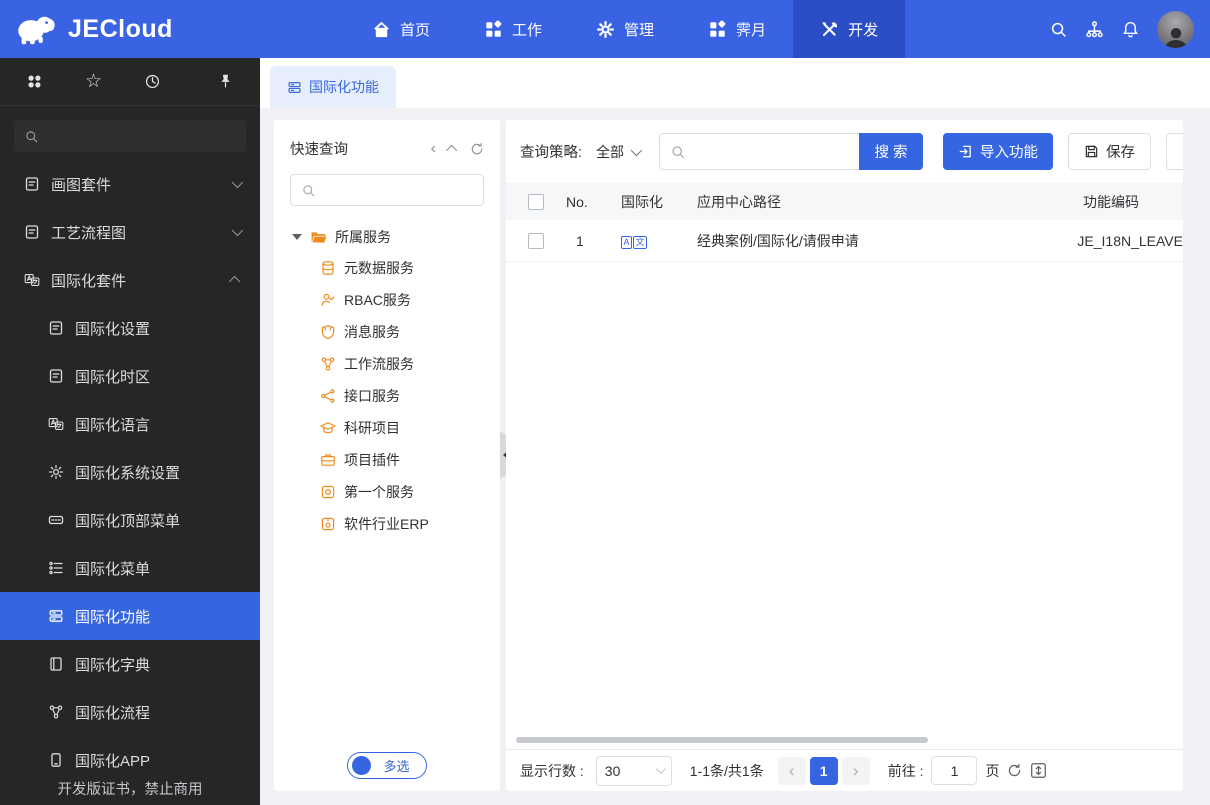 The width and height of the screenshot is (1210, 805). Describe the element at coordinates (634, 242) in the screenshot. I see `translate-badge-icon: A 文` at that location.